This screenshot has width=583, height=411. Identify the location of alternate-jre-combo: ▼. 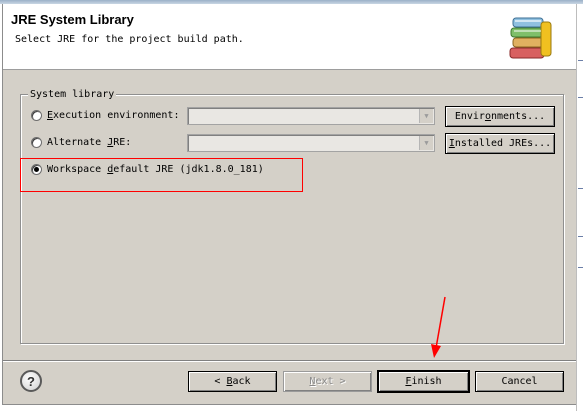
(311, 143).